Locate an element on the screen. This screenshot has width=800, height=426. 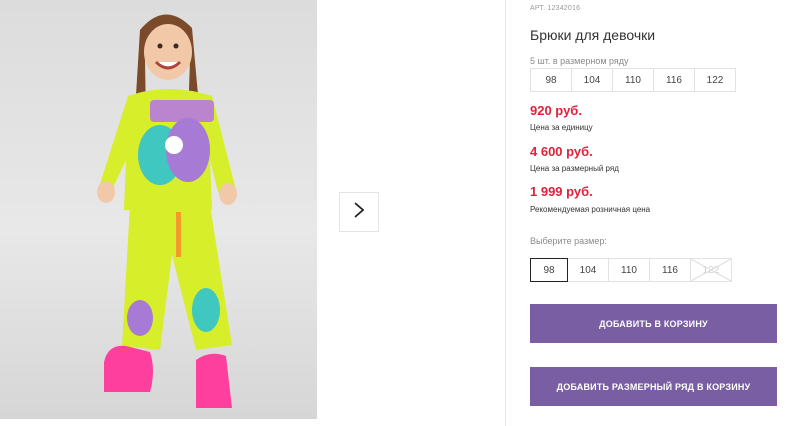
size-row-item: 104 is located at coordinates (592, 80).